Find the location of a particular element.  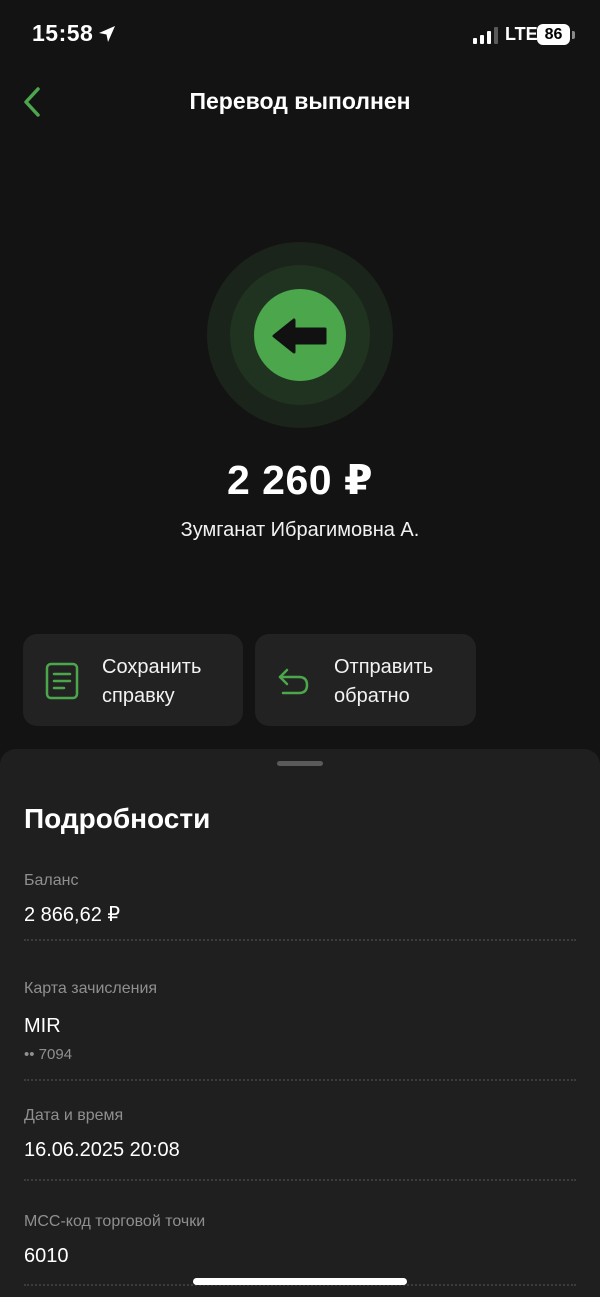

location-arrow-icon is located at coordinates (107, 34).